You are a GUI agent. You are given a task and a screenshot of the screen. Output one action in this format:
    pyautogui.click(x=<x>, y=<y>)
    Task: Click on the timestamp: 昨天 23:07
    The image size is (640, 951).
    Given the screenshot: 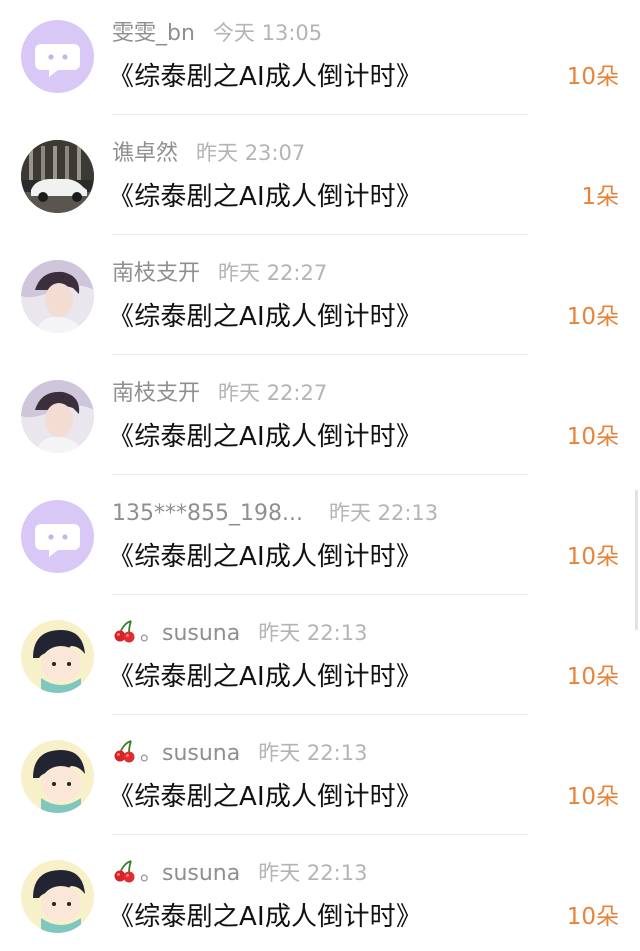 What is the action you would take?
    pyautogui.click(x=251, y=153)
    